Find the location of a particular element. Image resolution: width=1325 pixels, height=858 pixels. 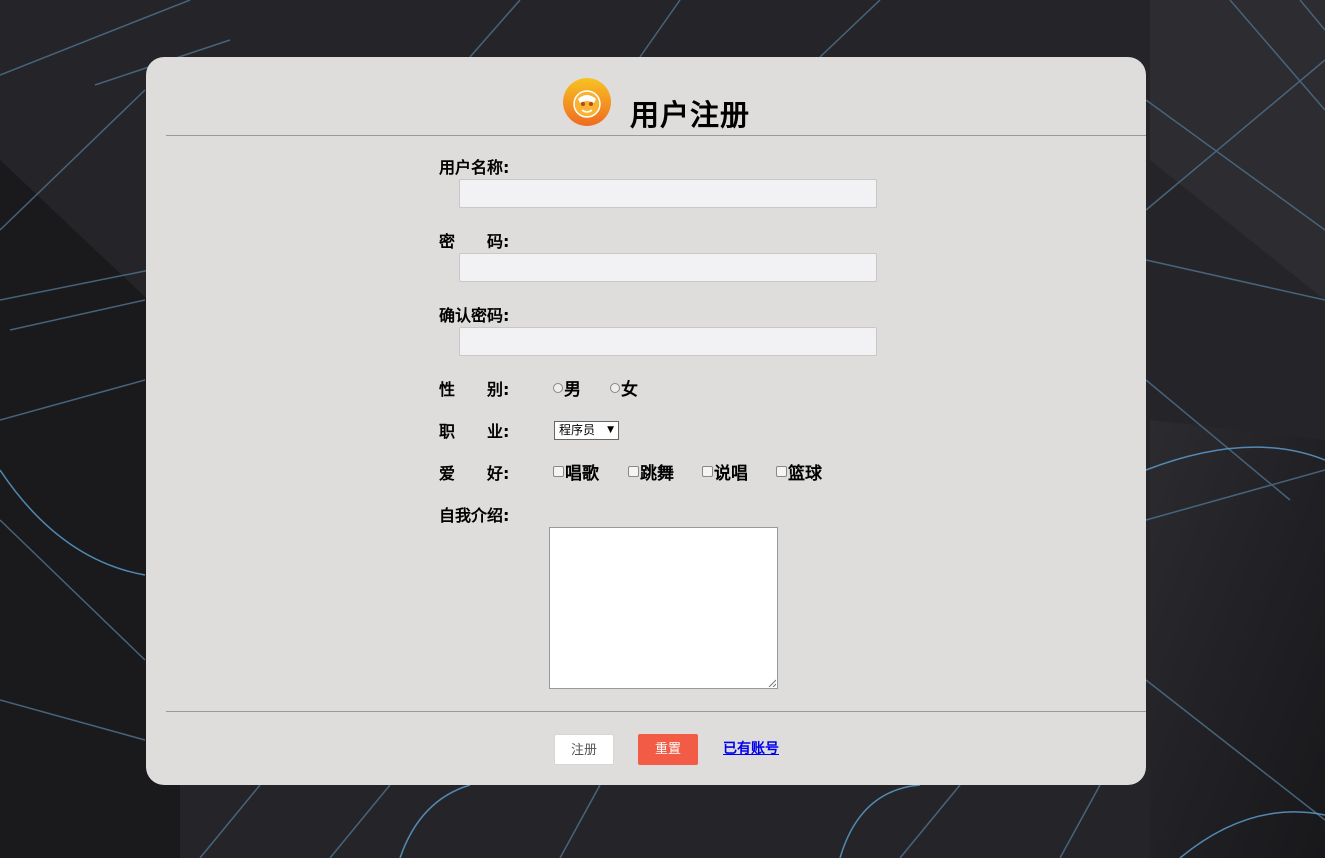

password-label: 密 码: is located at coordinates (474, 241).